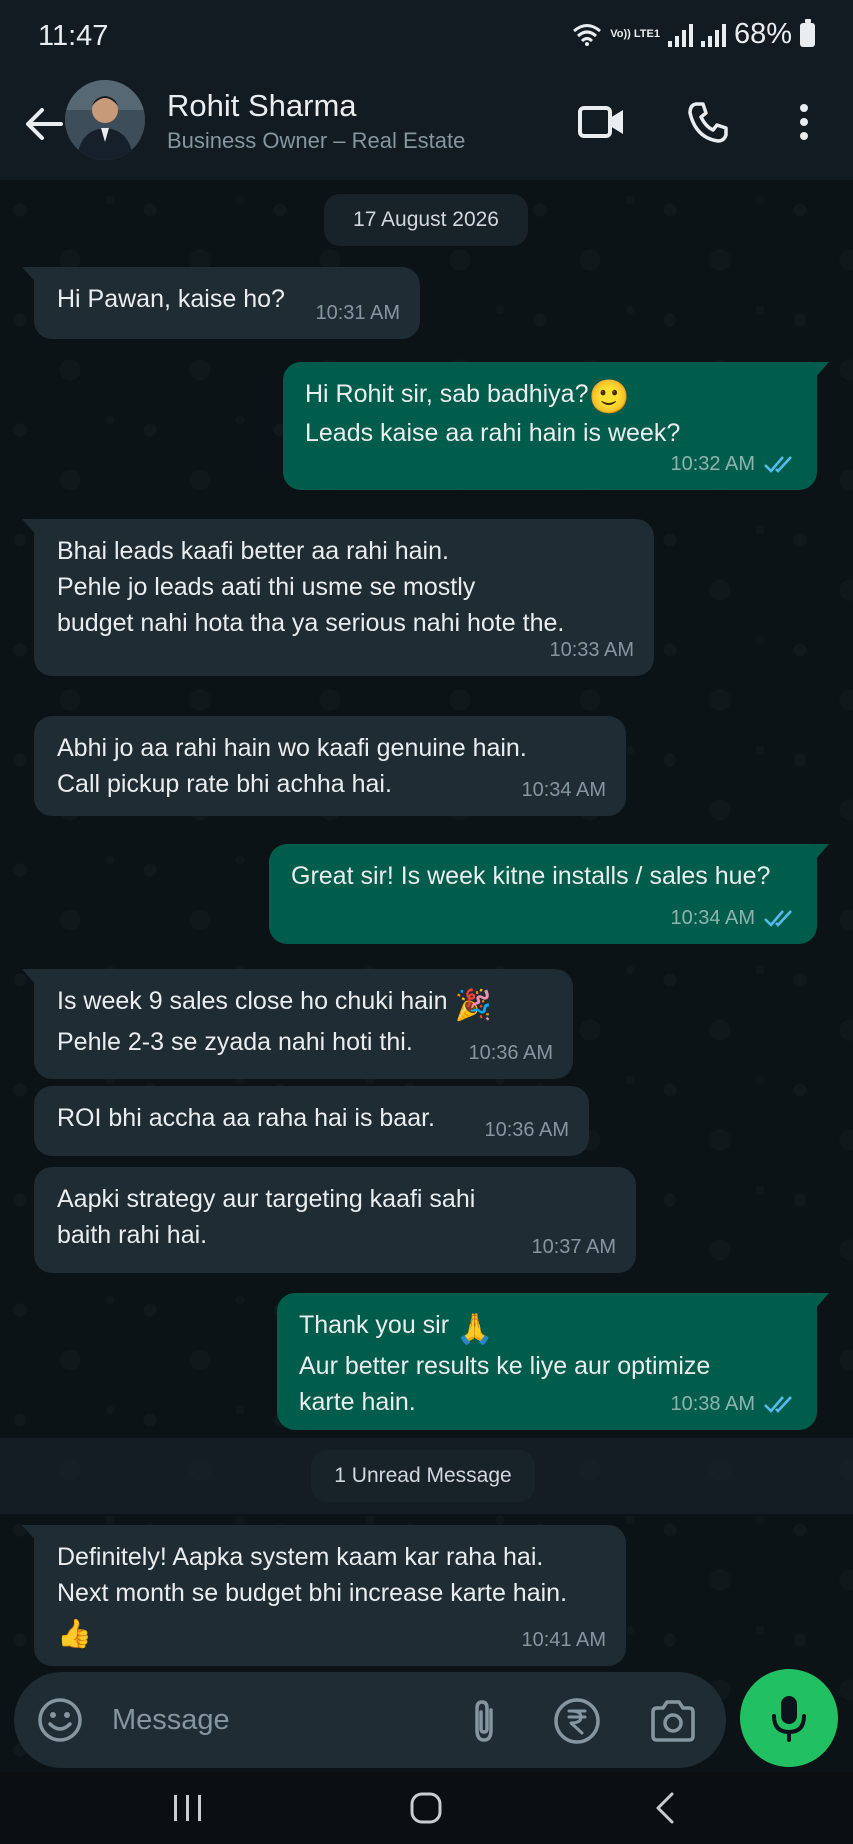  I want to click on attach-button, so click(485, 1721).